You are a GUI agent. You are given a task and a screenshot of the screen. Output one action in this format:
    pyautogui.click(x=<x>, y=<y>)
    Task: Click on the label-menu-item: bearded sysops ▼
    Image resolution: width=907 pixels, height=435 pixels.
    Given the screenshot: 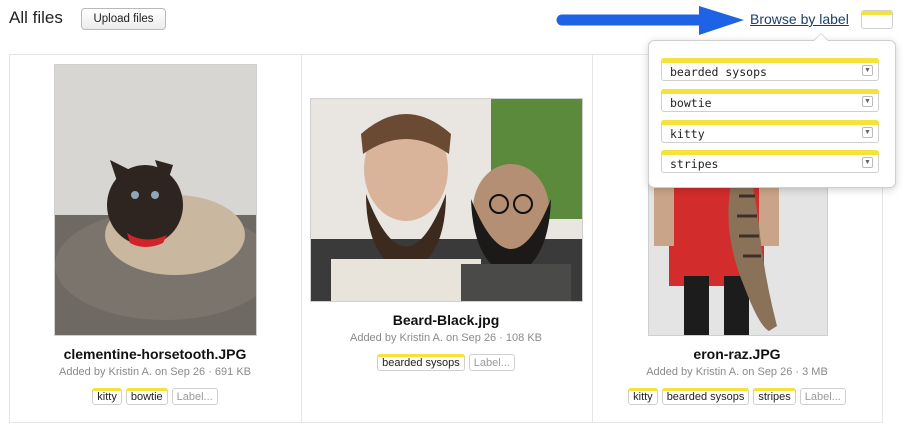 What is the action you would take?
    pyautogui.click(x=770, y=69)
    